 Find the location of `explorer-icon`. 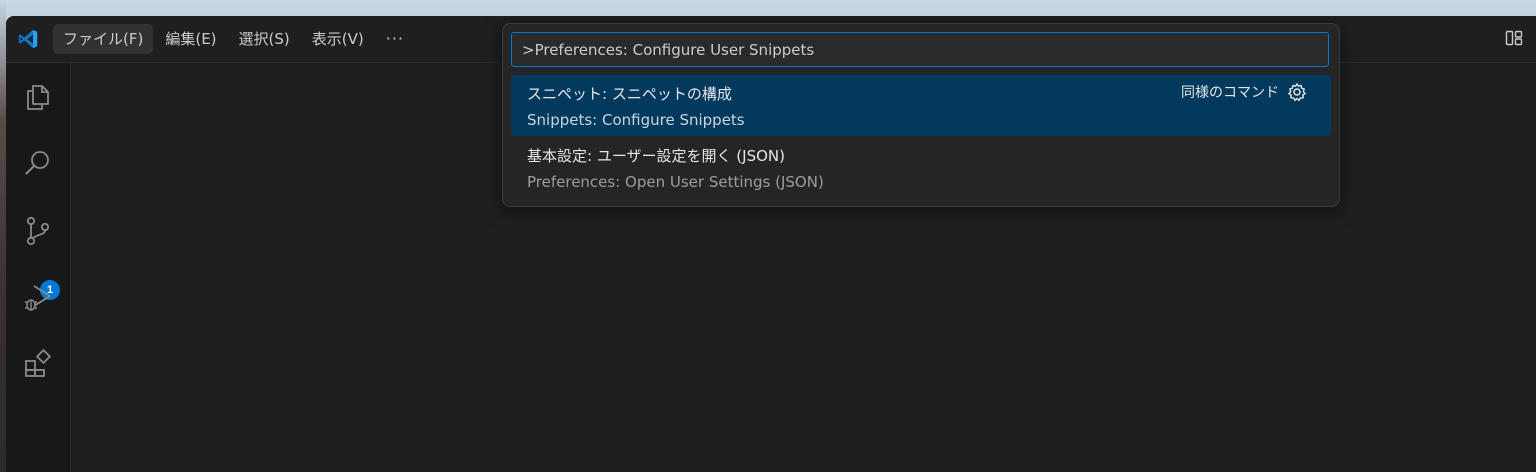

explorer-icon is located at coordinates (38, 96).